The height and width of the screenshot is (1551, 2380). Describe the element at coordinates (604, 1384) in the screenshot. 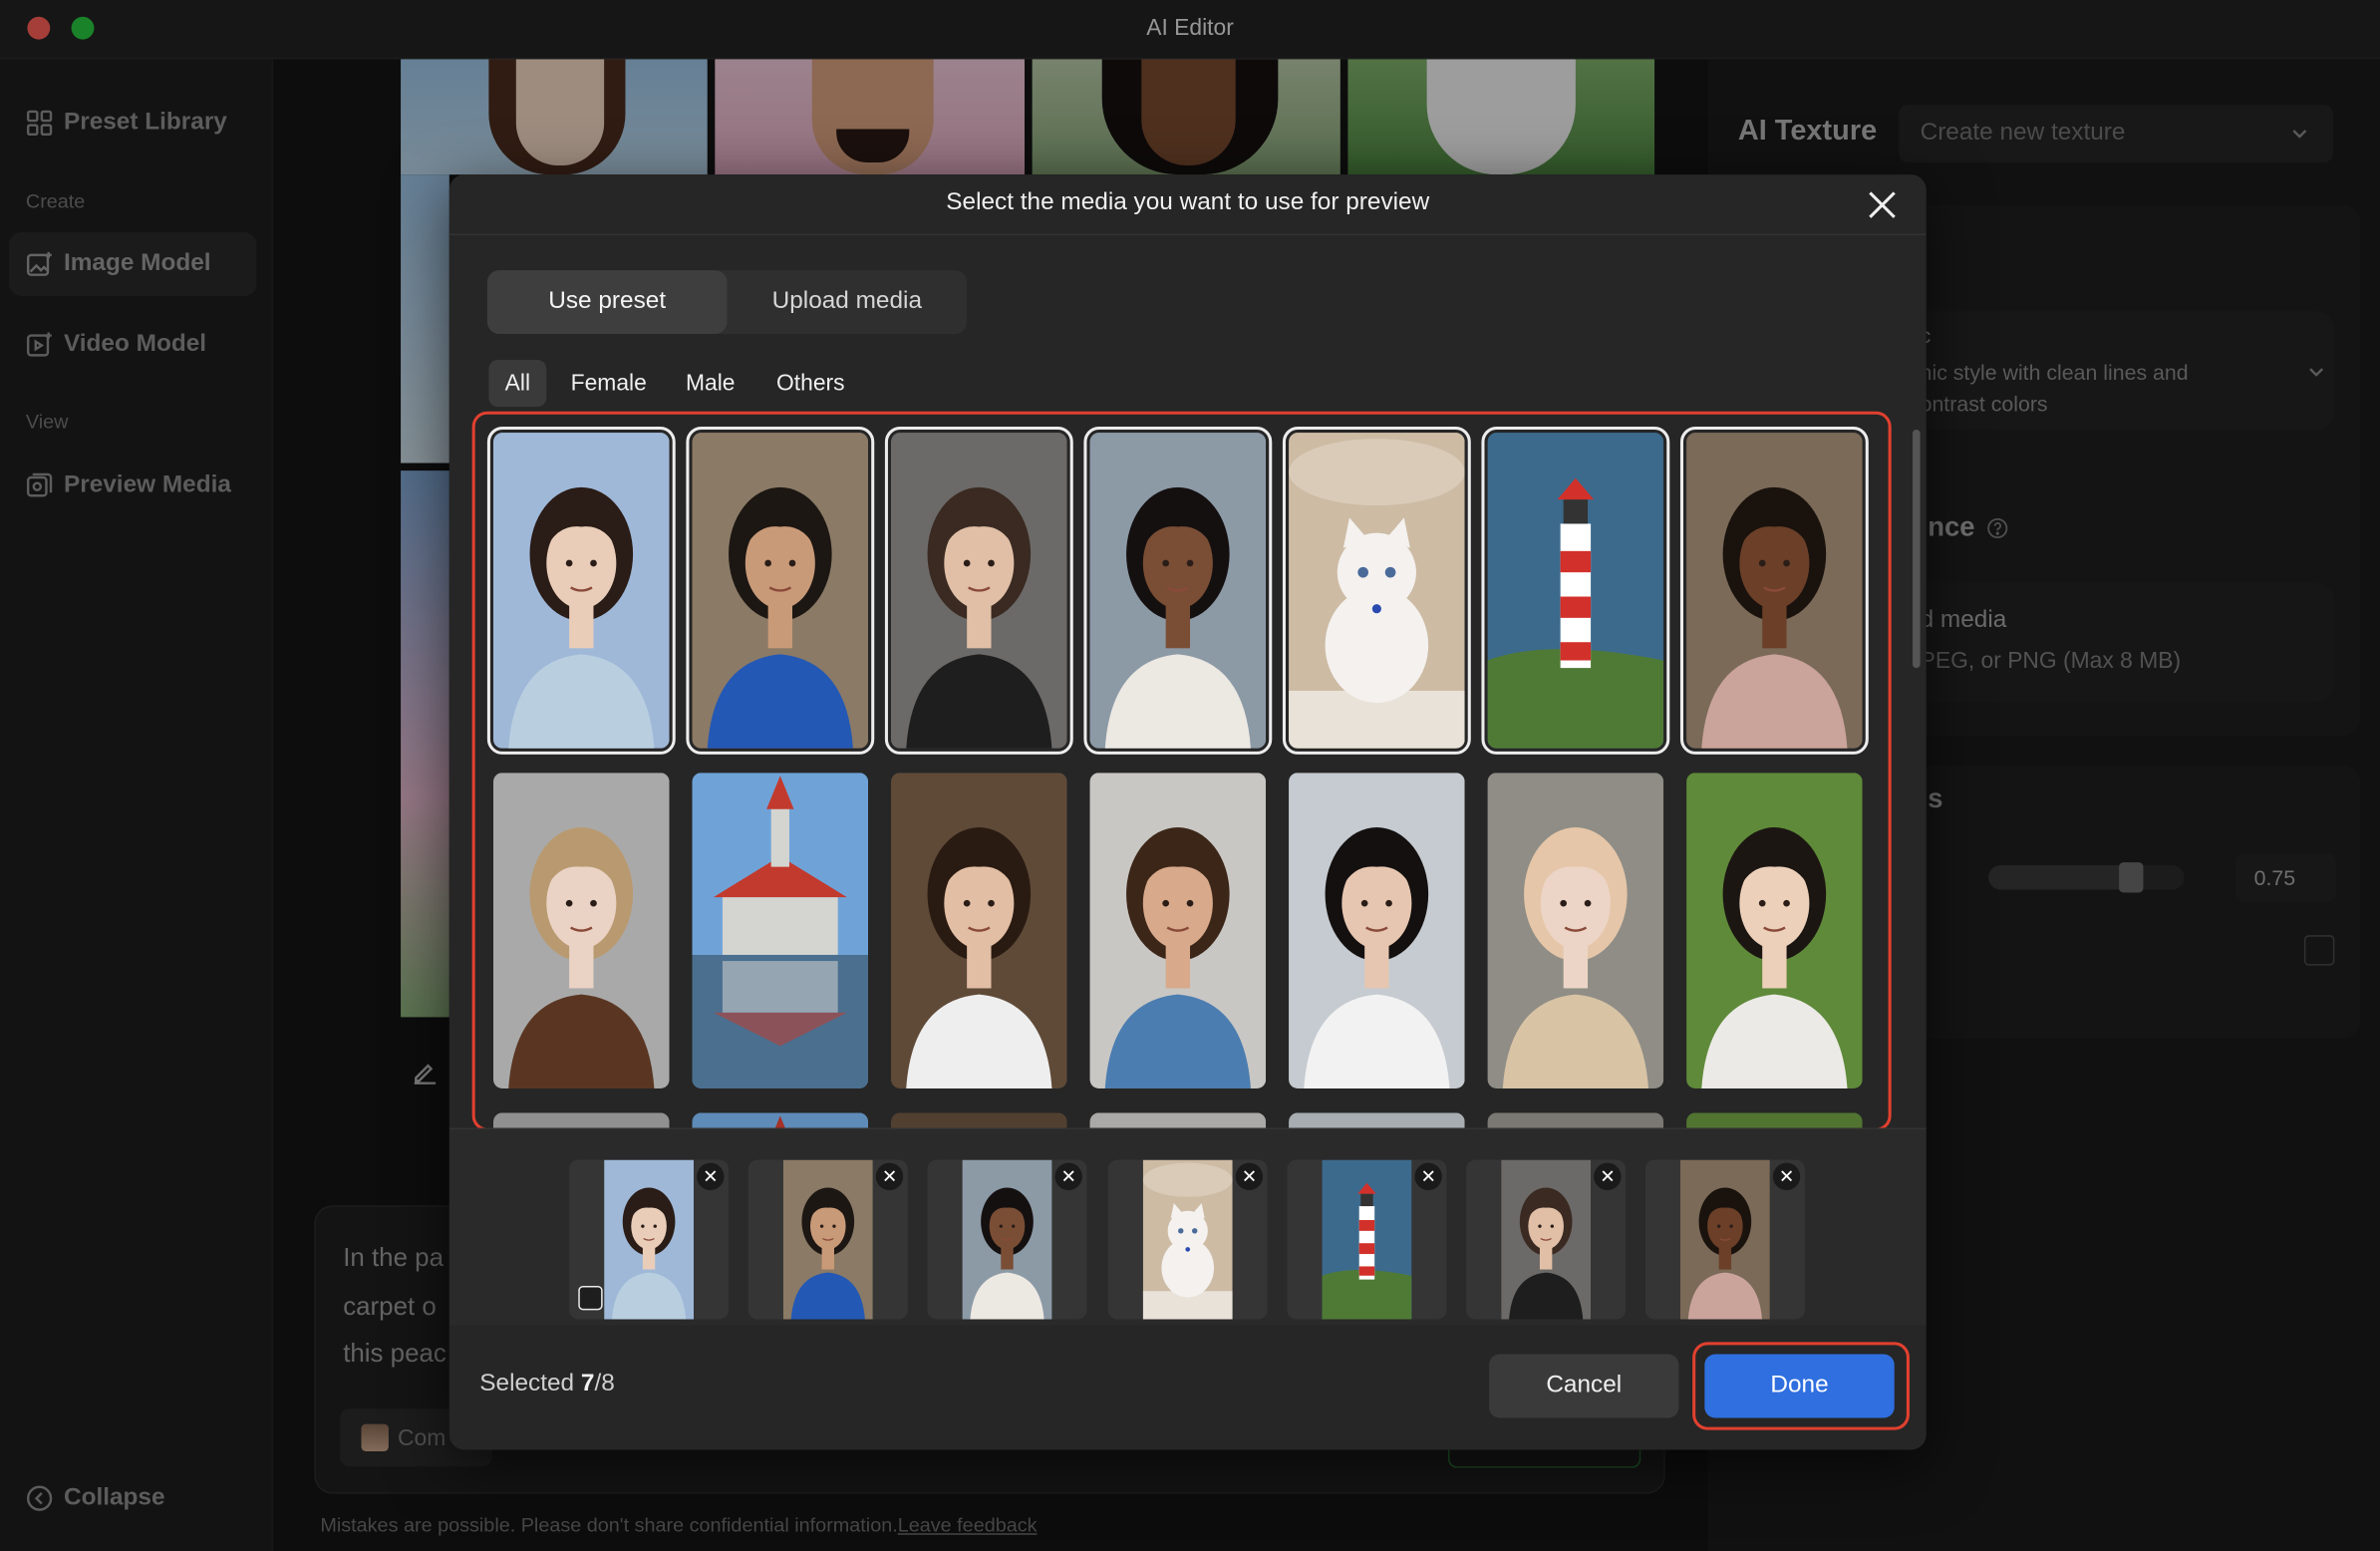

I see `selected-total: /8` at that location.